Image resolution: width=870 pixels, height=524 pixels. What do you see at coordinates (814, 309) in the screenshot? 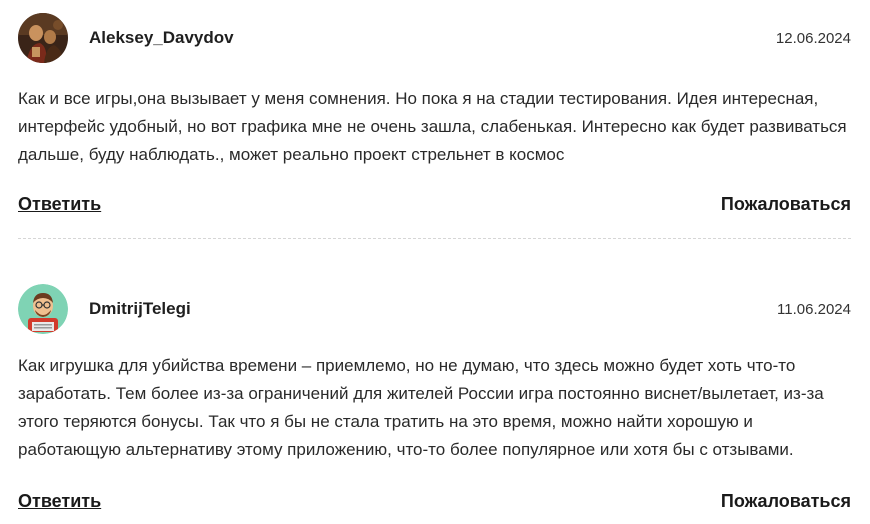
I see `comment-date: 11.06.2024` at bounding box center [814, 309].